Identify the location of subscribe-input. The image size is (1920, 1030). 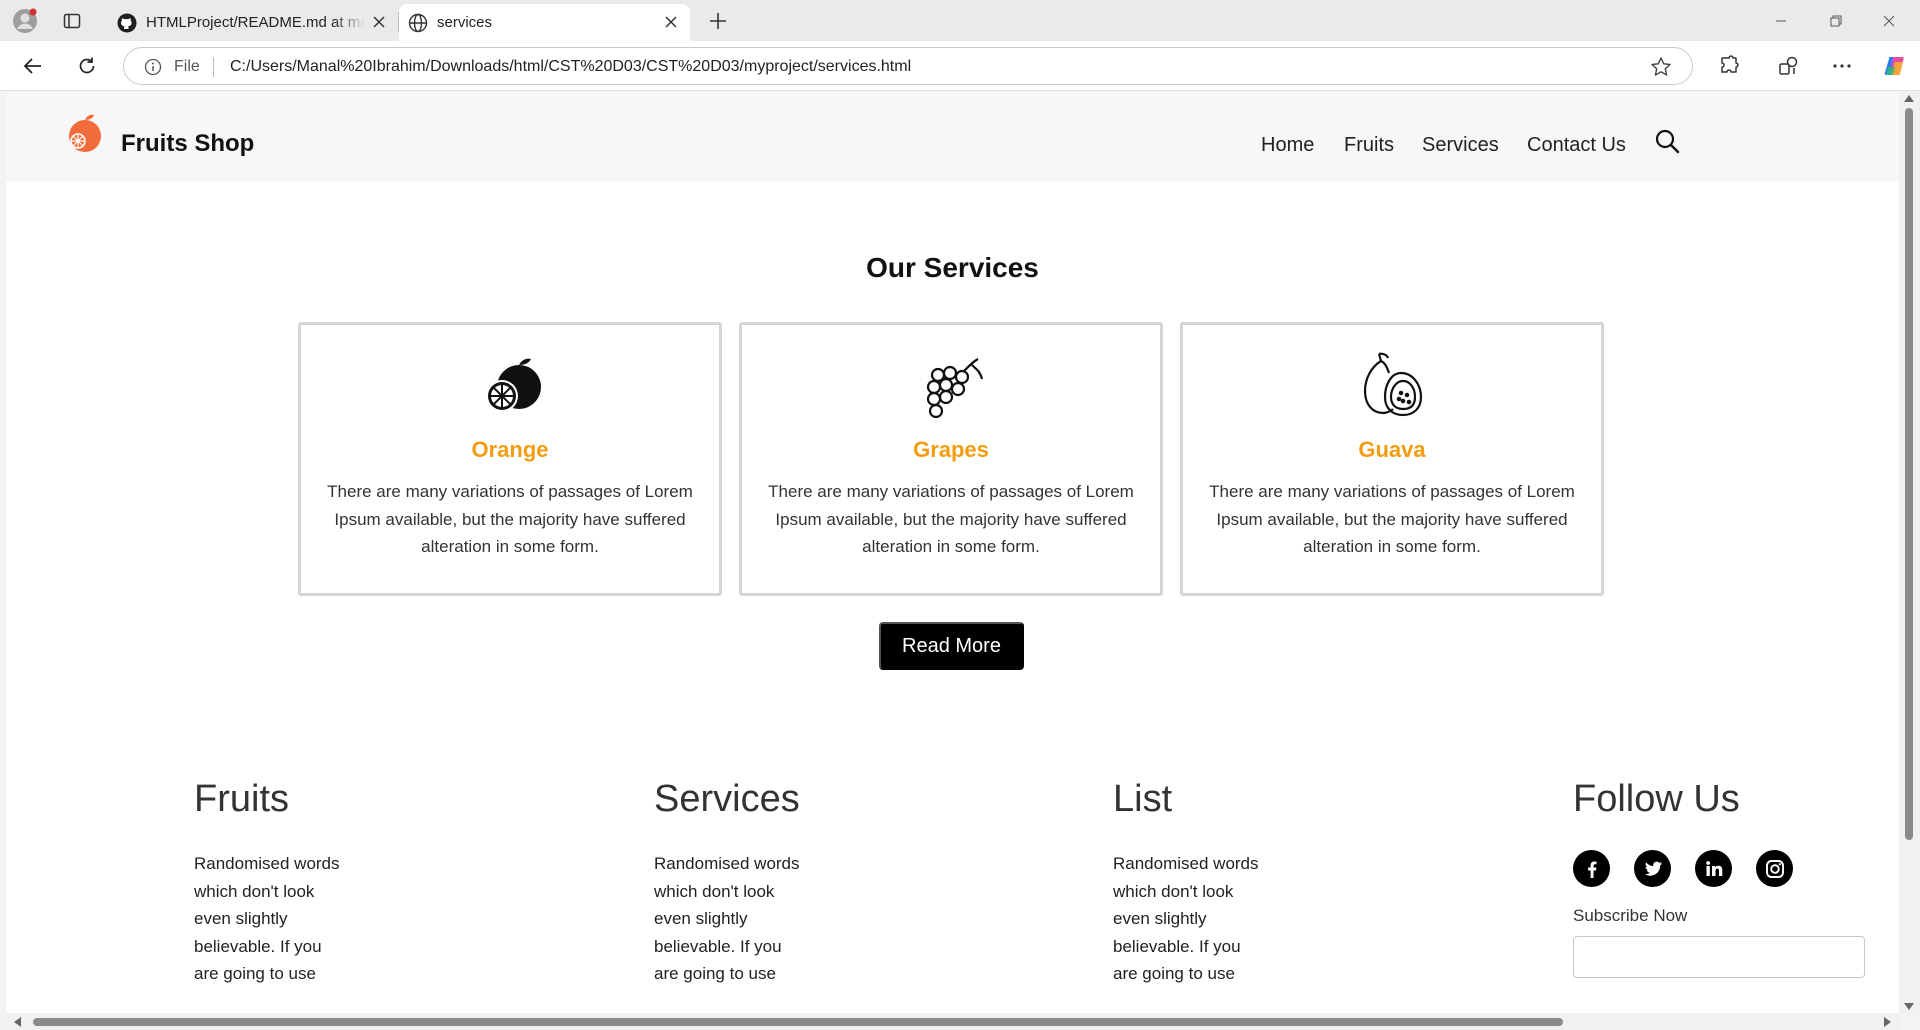
(1719, 957).